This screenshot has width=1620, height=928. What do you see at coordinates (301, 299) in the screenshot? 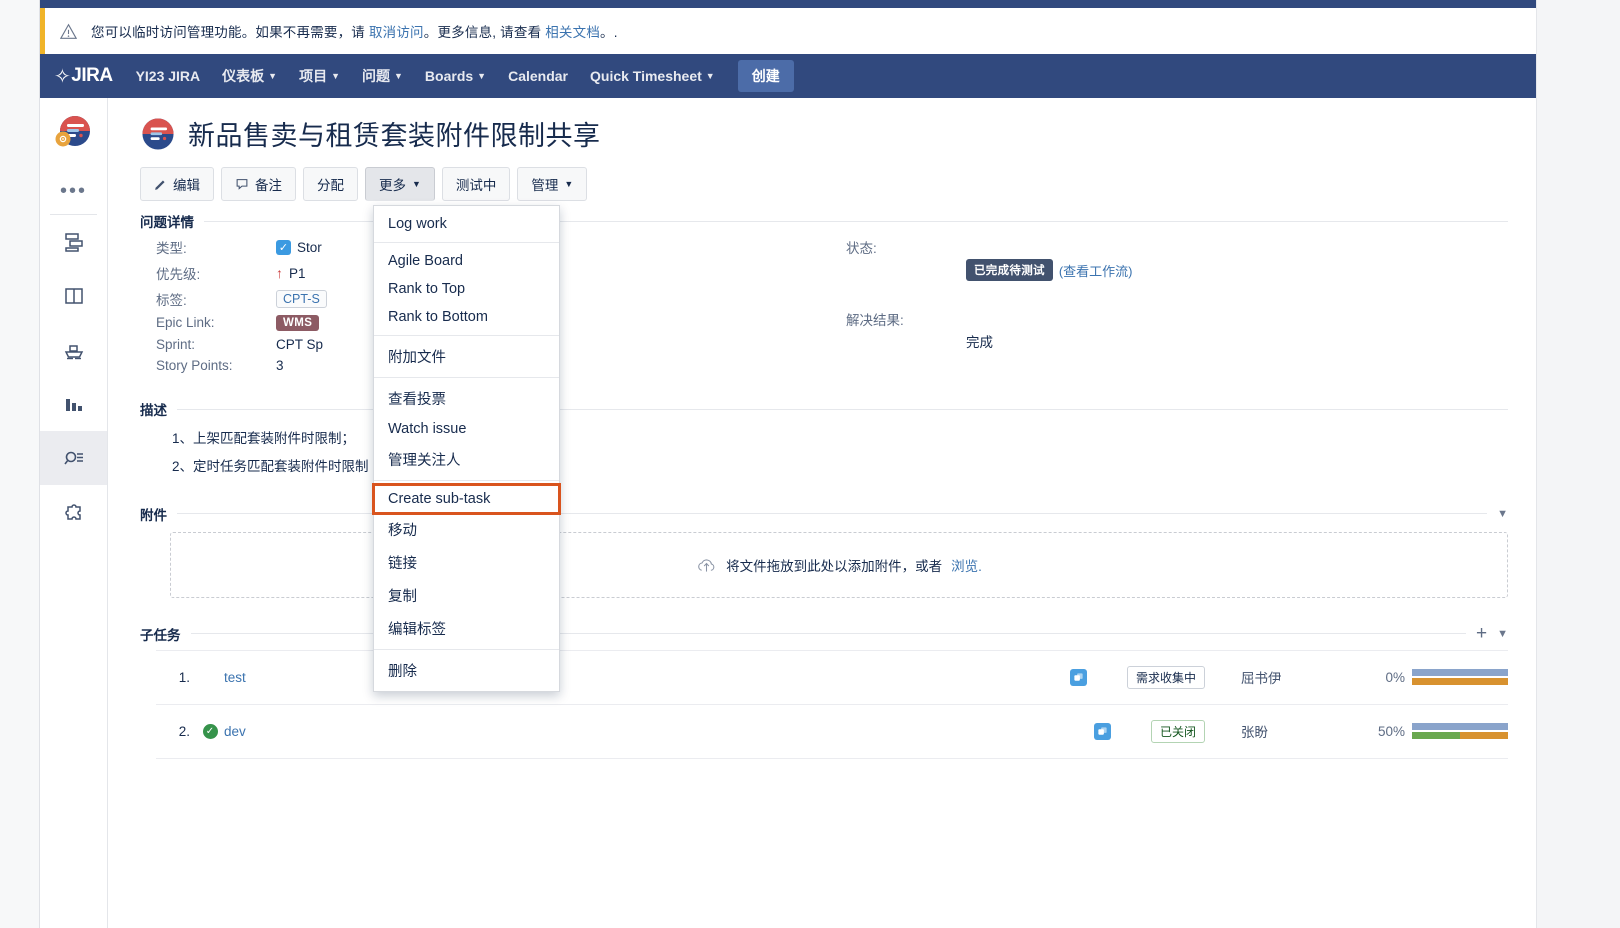
I see `label-lozenge: CPT-S` at bounding box center [301, 299].